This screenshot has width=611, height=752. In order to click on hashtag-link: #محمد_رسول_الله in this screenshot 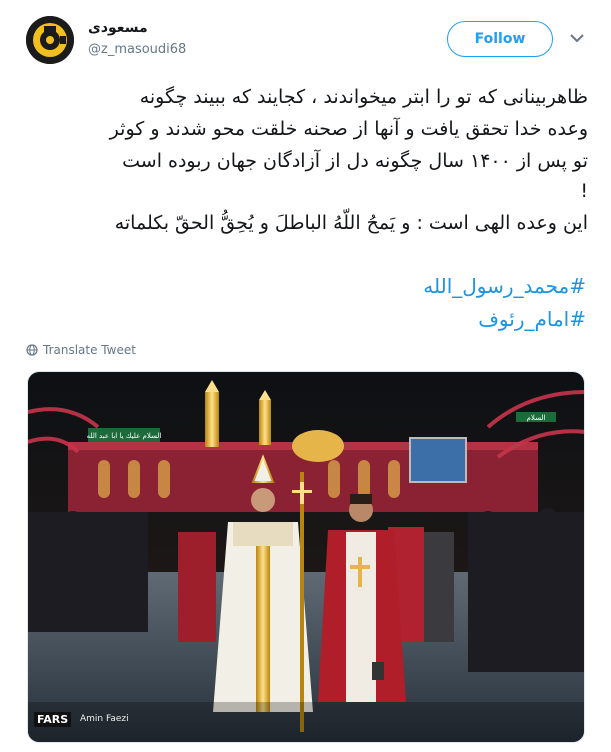, I will do `click(304, 286)`.